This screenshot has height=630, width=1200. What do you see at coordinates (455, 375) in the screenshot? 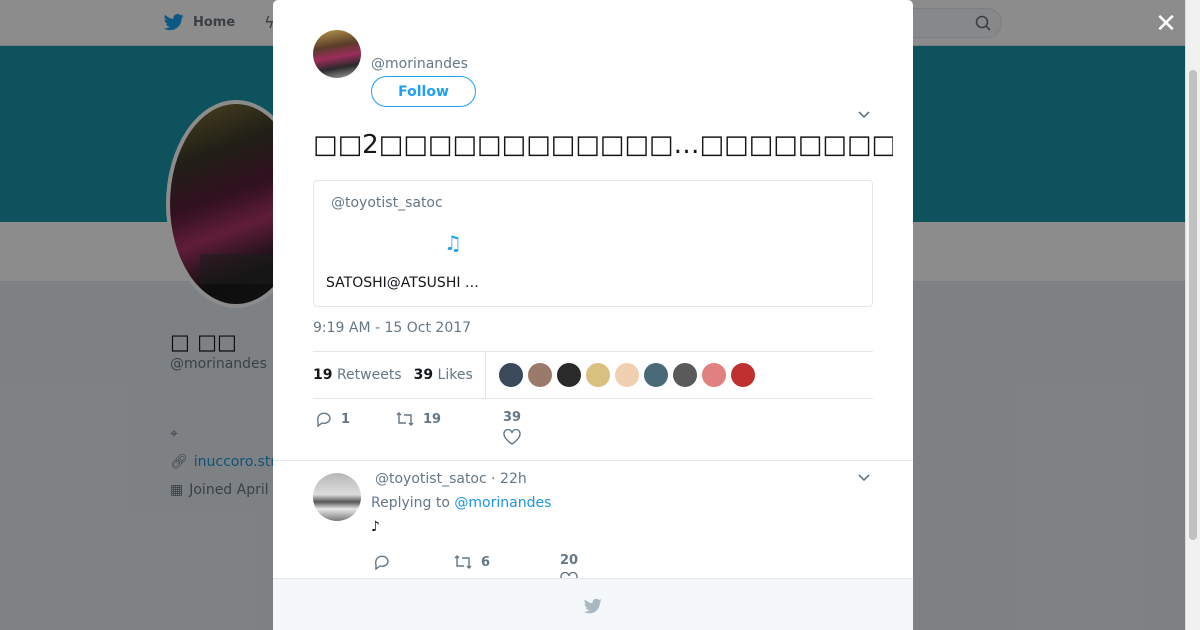
I see `likes-label: Likes` at bounding box center [455, 375].